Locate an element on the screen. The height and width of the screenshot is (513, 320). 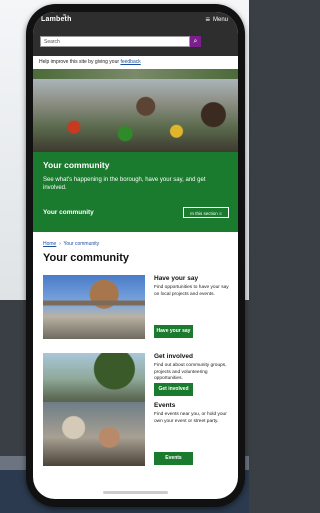
menu-button: ≡ Menu is located at coordinates (216, 19).